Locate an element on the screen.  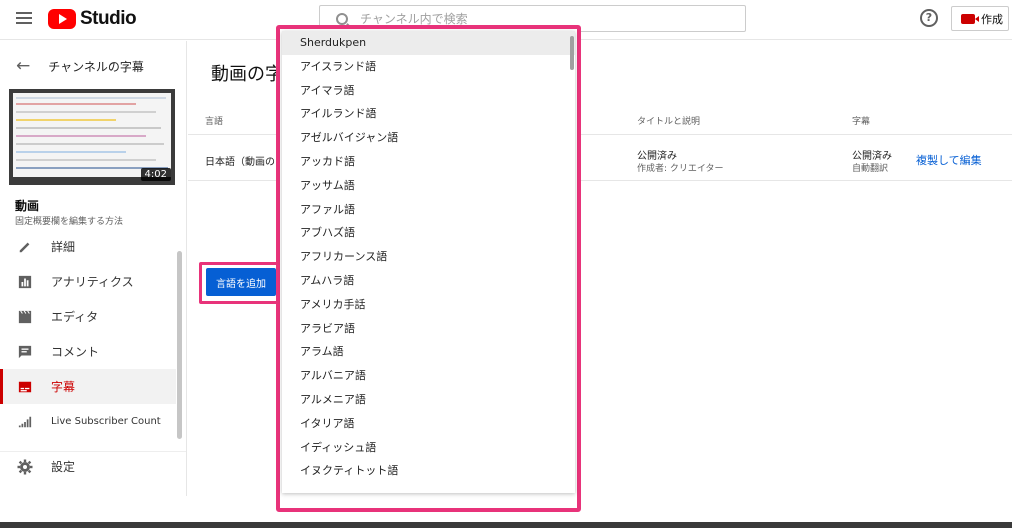
language-option: アイルランド語 is located at coordinates (428, 114).